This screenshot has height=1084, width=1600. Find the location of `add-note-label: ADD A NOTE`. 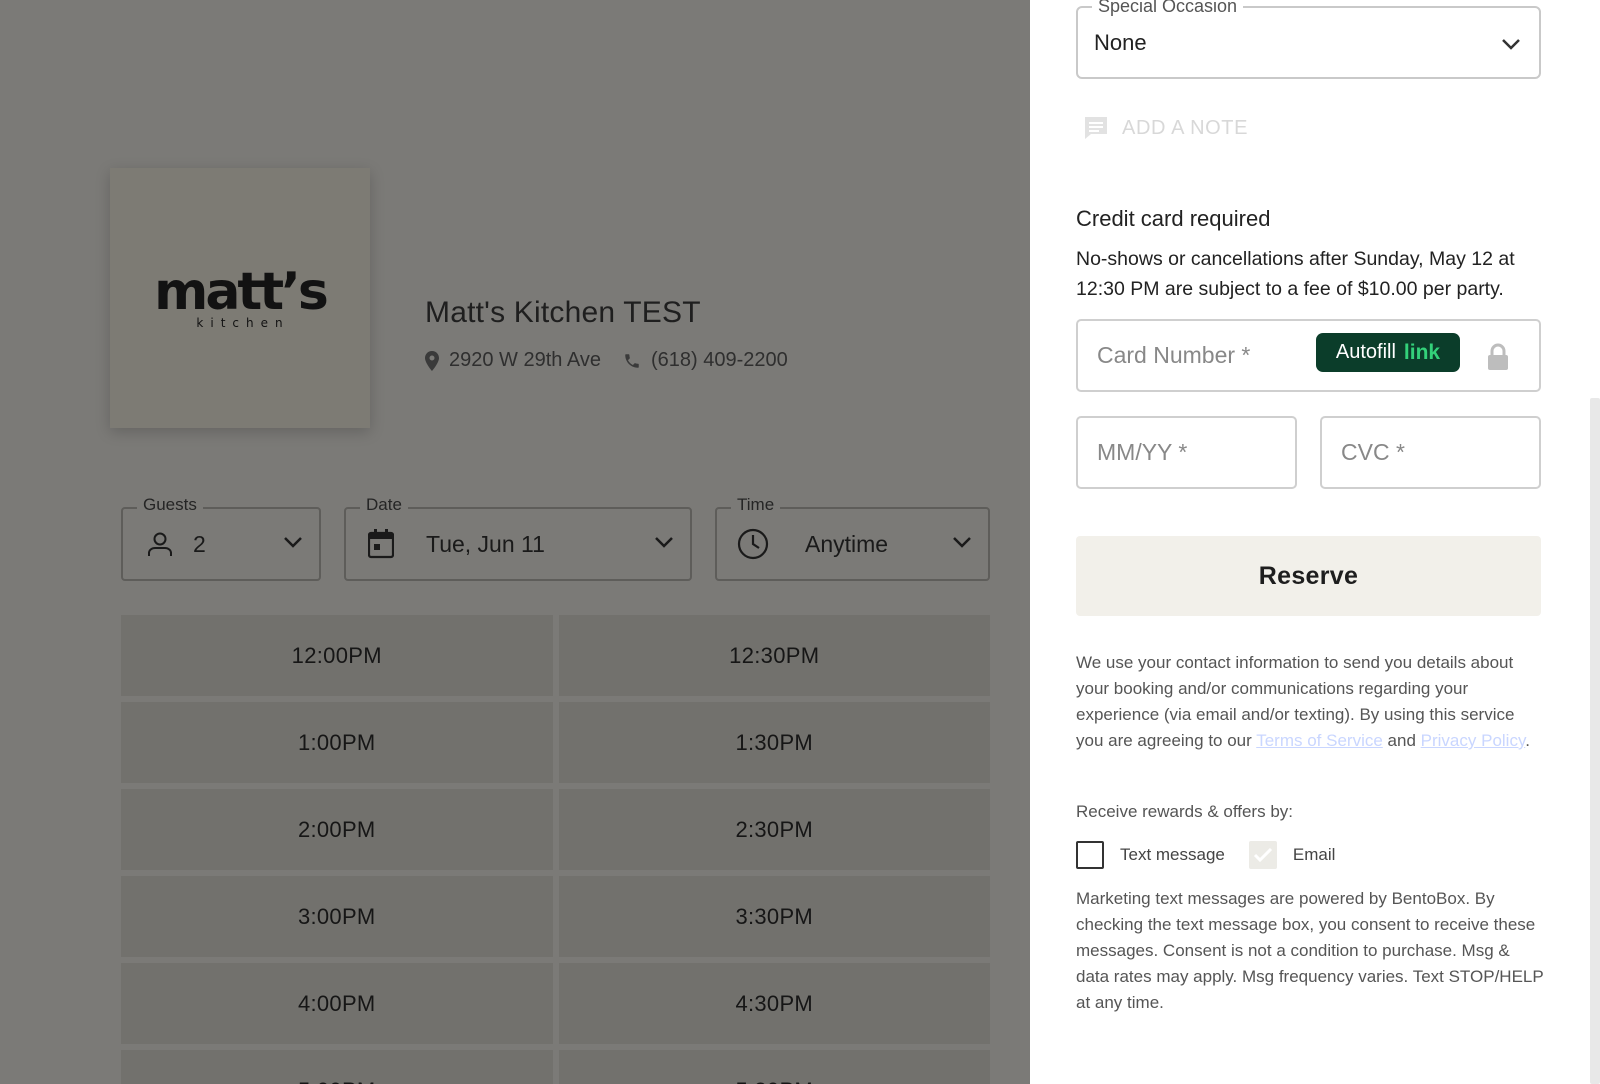

add-note-label: ADD A NOTE is located at coordinates (1185, 127).